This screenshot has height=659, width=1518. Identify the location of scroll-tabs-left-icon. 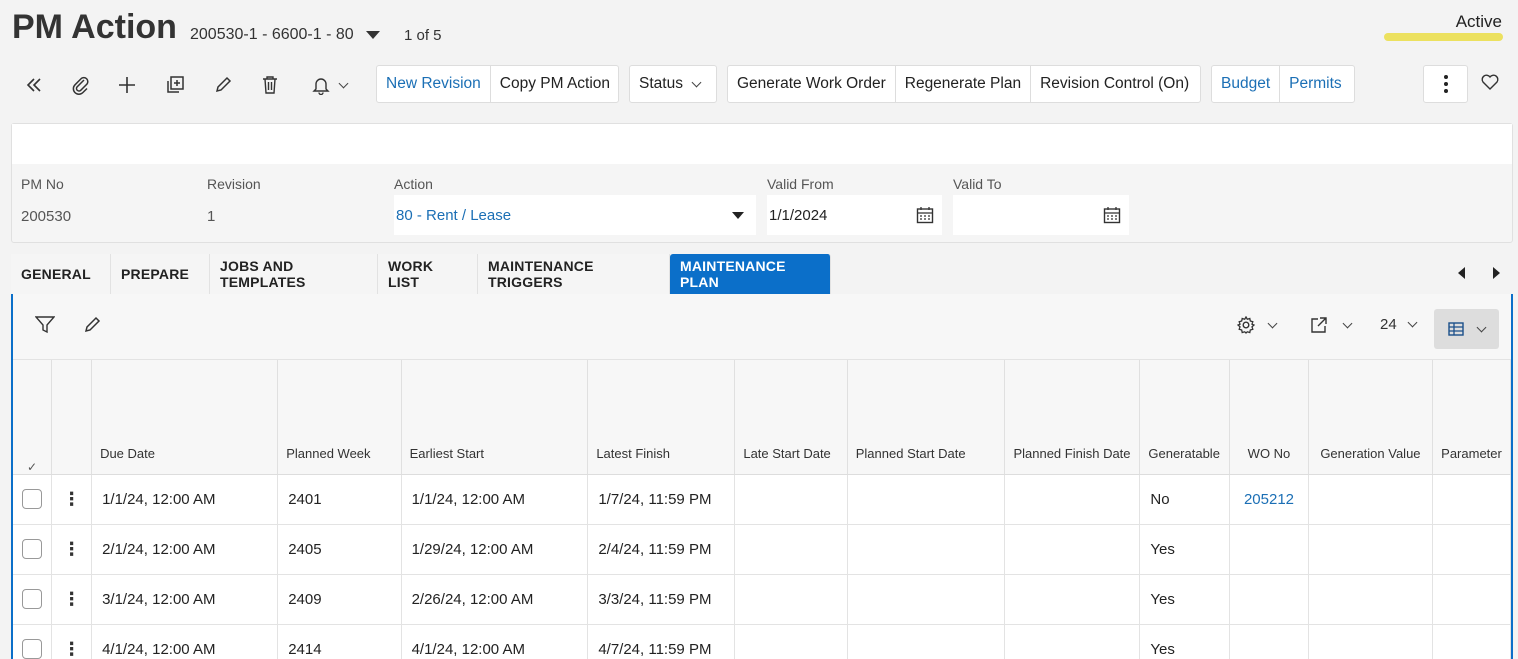
(1461, 273).